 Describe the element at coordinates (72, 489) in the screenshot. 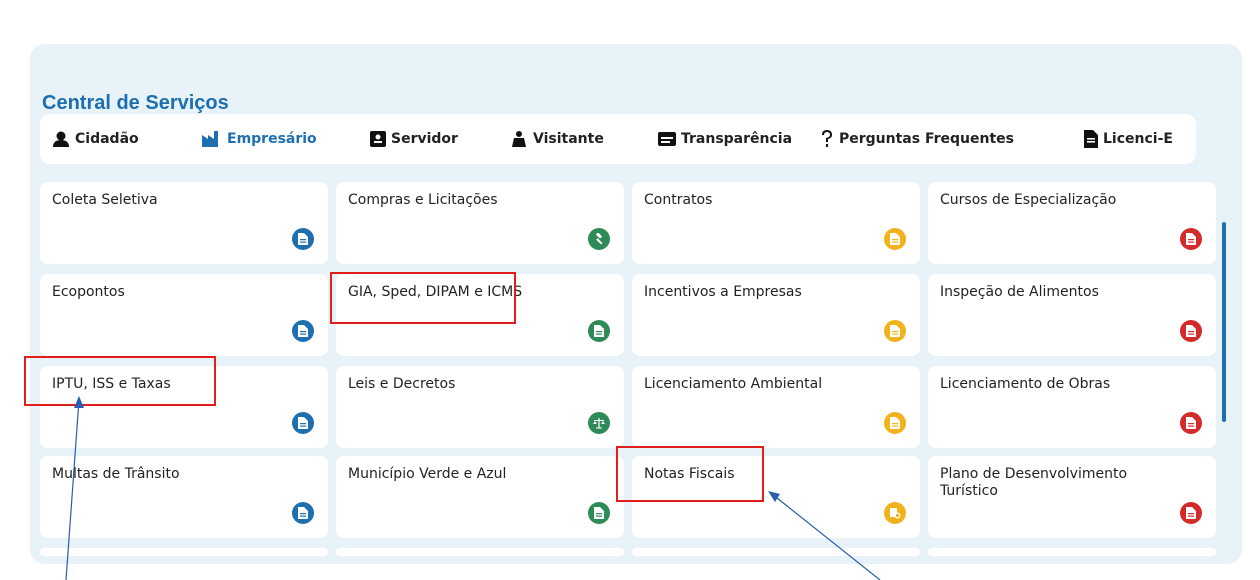

I see `arrow-to-iptu` at that location.